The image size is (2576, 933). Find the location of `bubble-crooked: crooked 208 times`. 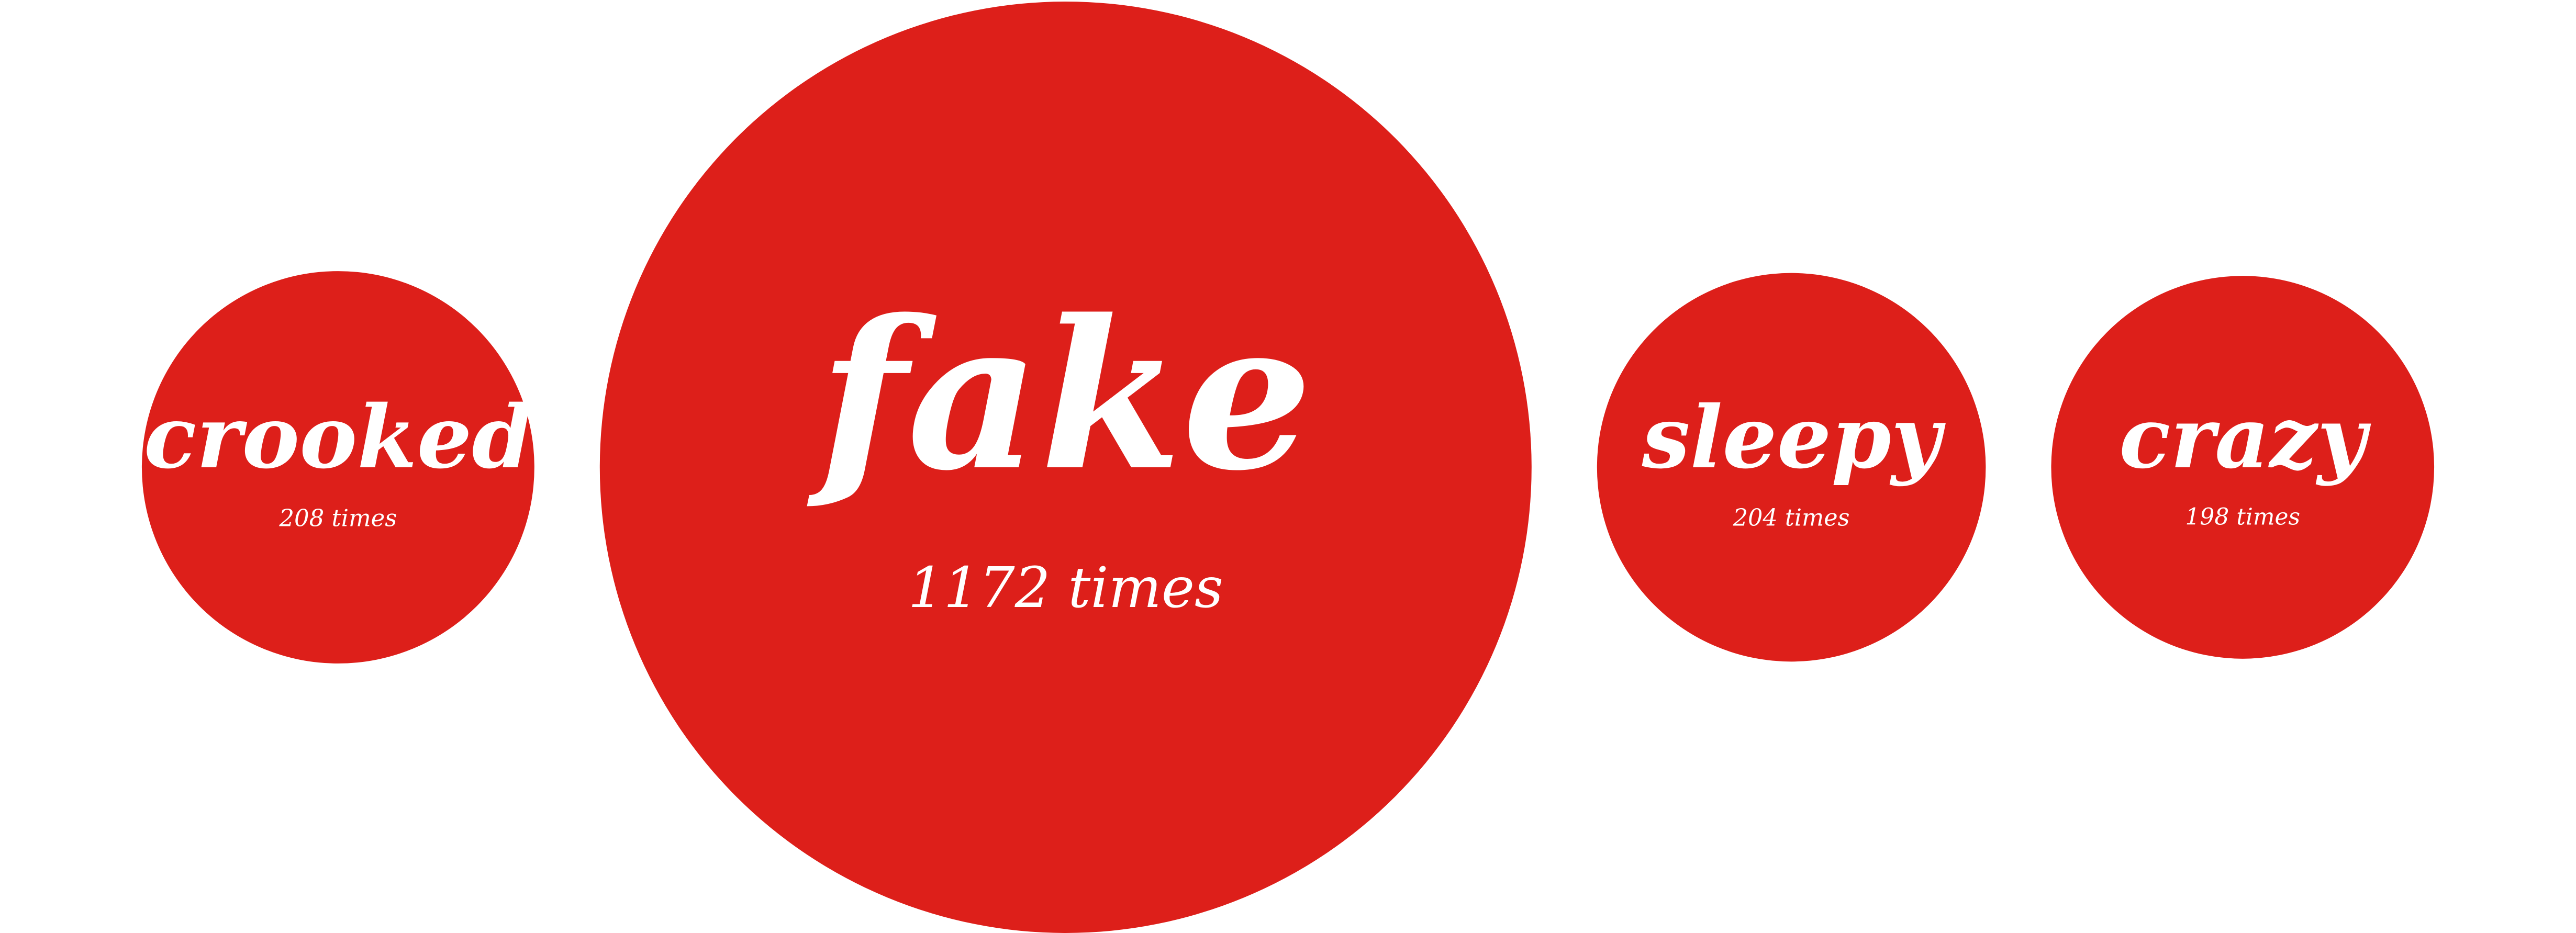

bubble-crooked: crooked 208 times is located at coordinates (337, 468).